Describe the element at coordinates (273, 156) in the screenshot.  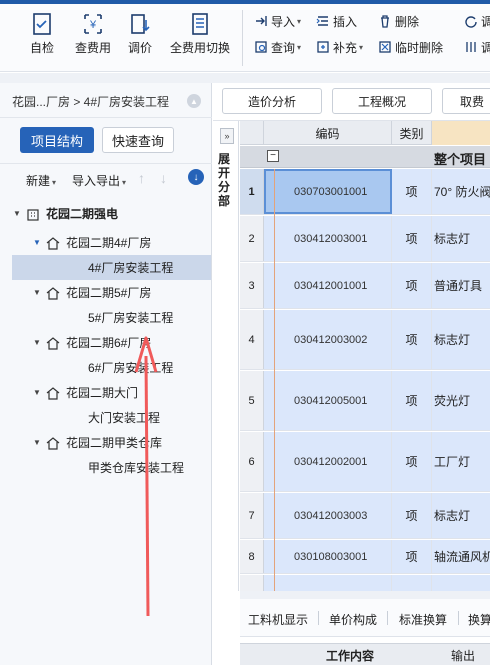
I see `collapse-icon: −` at that location.